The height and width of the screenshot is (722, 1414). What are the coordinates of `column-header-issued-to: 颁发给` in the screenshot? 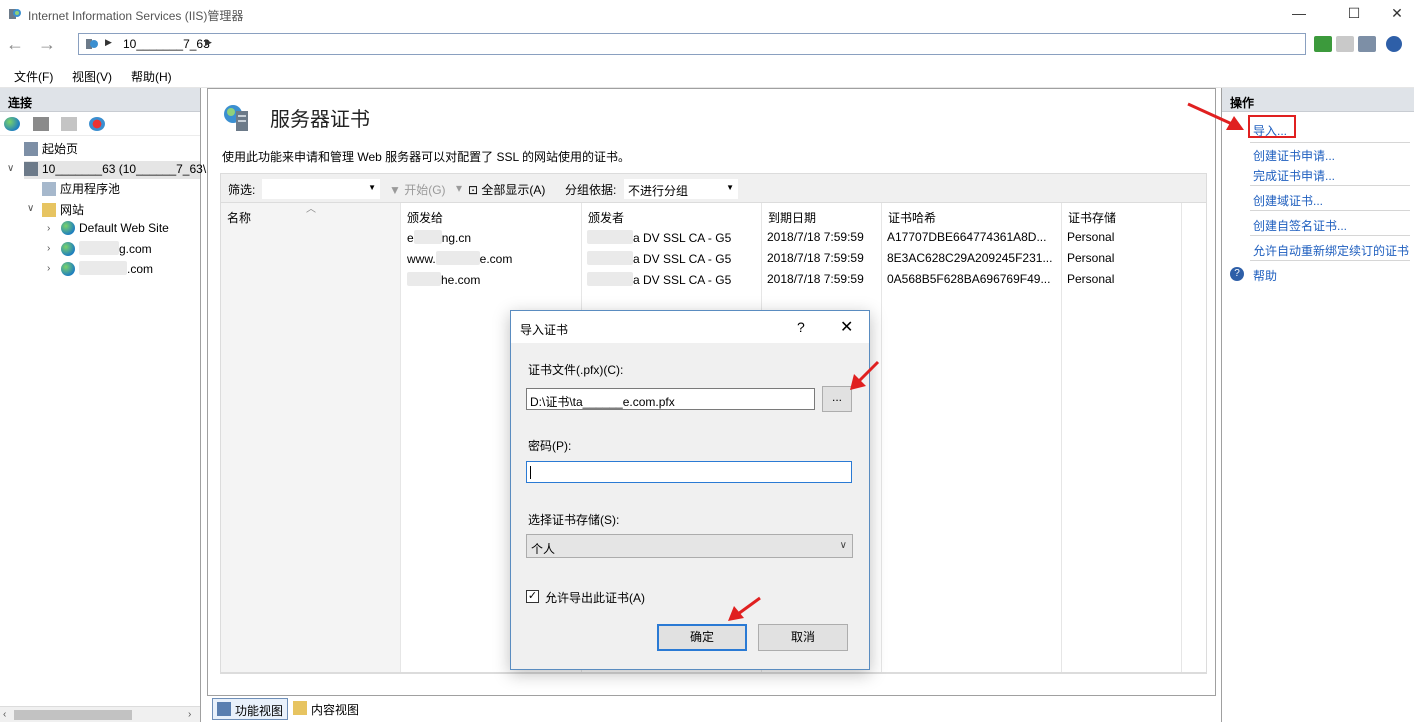 It's located at (425, 217).